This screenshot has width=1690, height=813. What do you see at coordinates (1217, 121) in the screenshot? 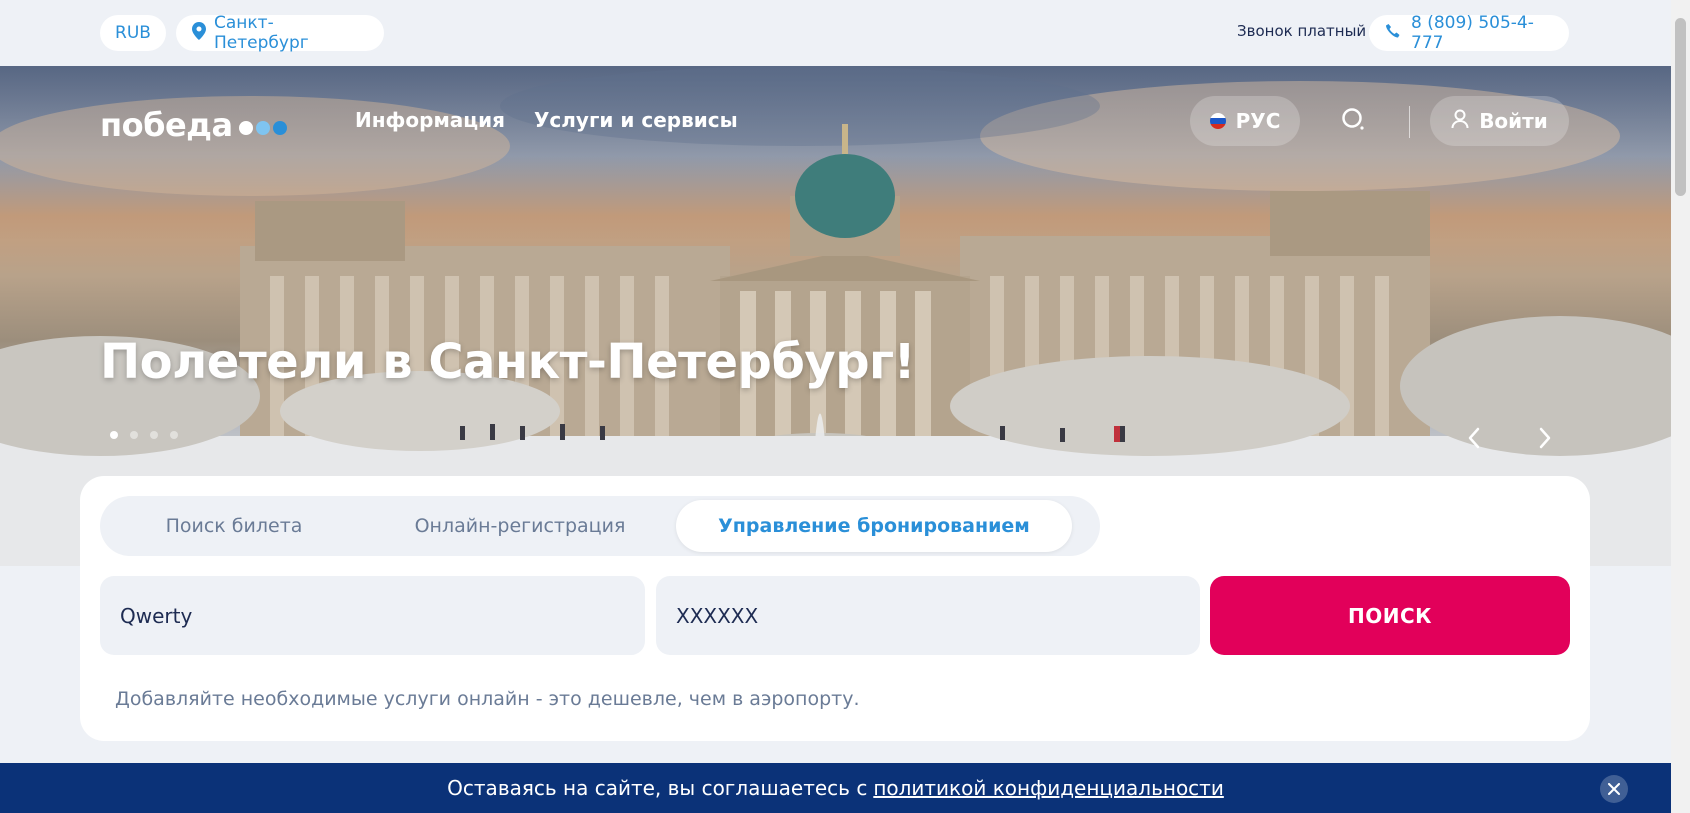
I see `russia-flag-icon` at bounding box center [1217, 121].